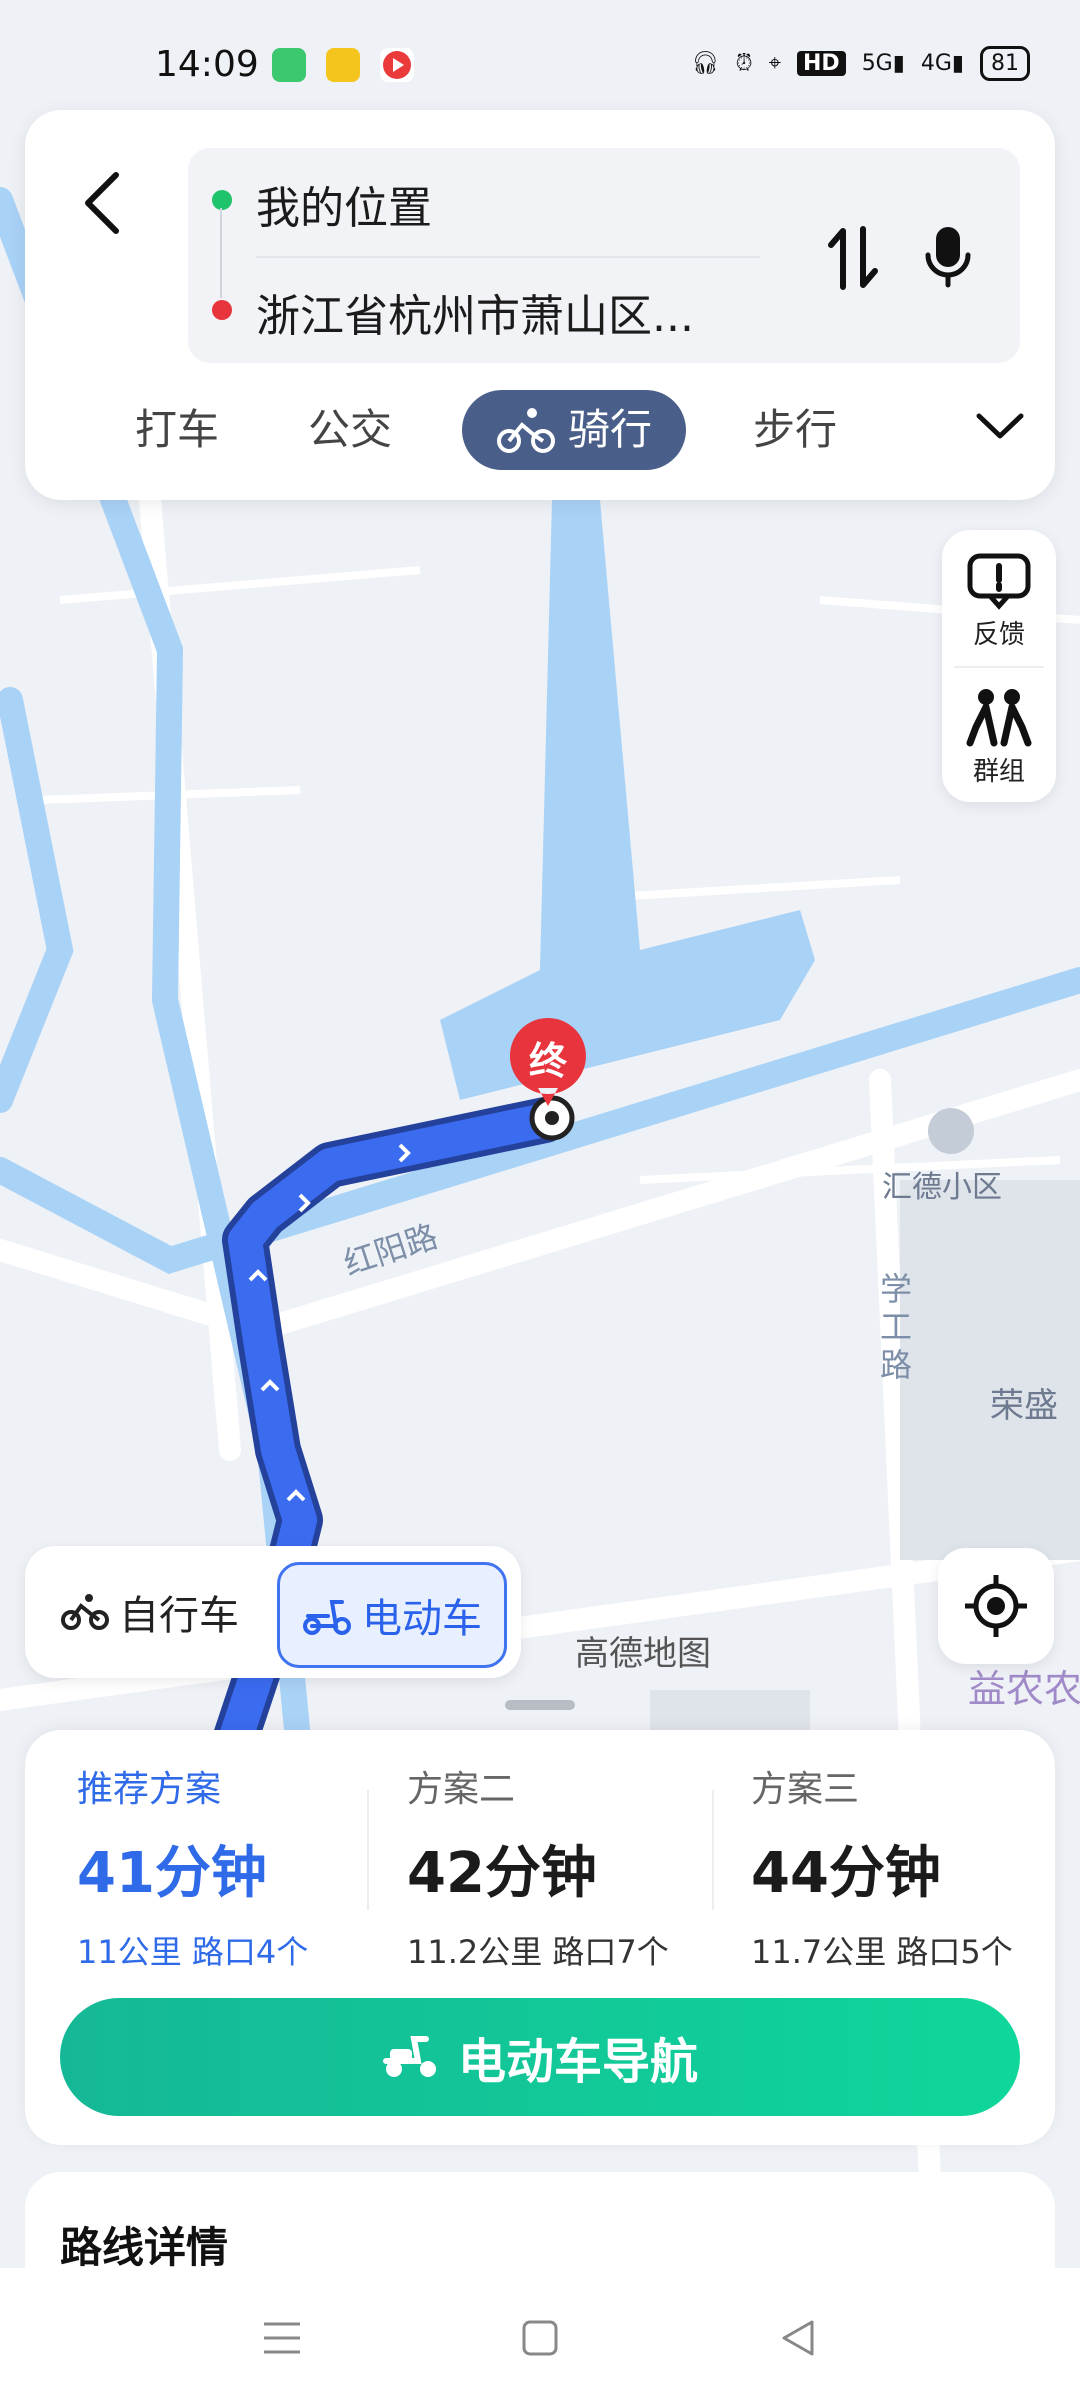  I want to click on bike-option: 自行车, so click(150, 1612).